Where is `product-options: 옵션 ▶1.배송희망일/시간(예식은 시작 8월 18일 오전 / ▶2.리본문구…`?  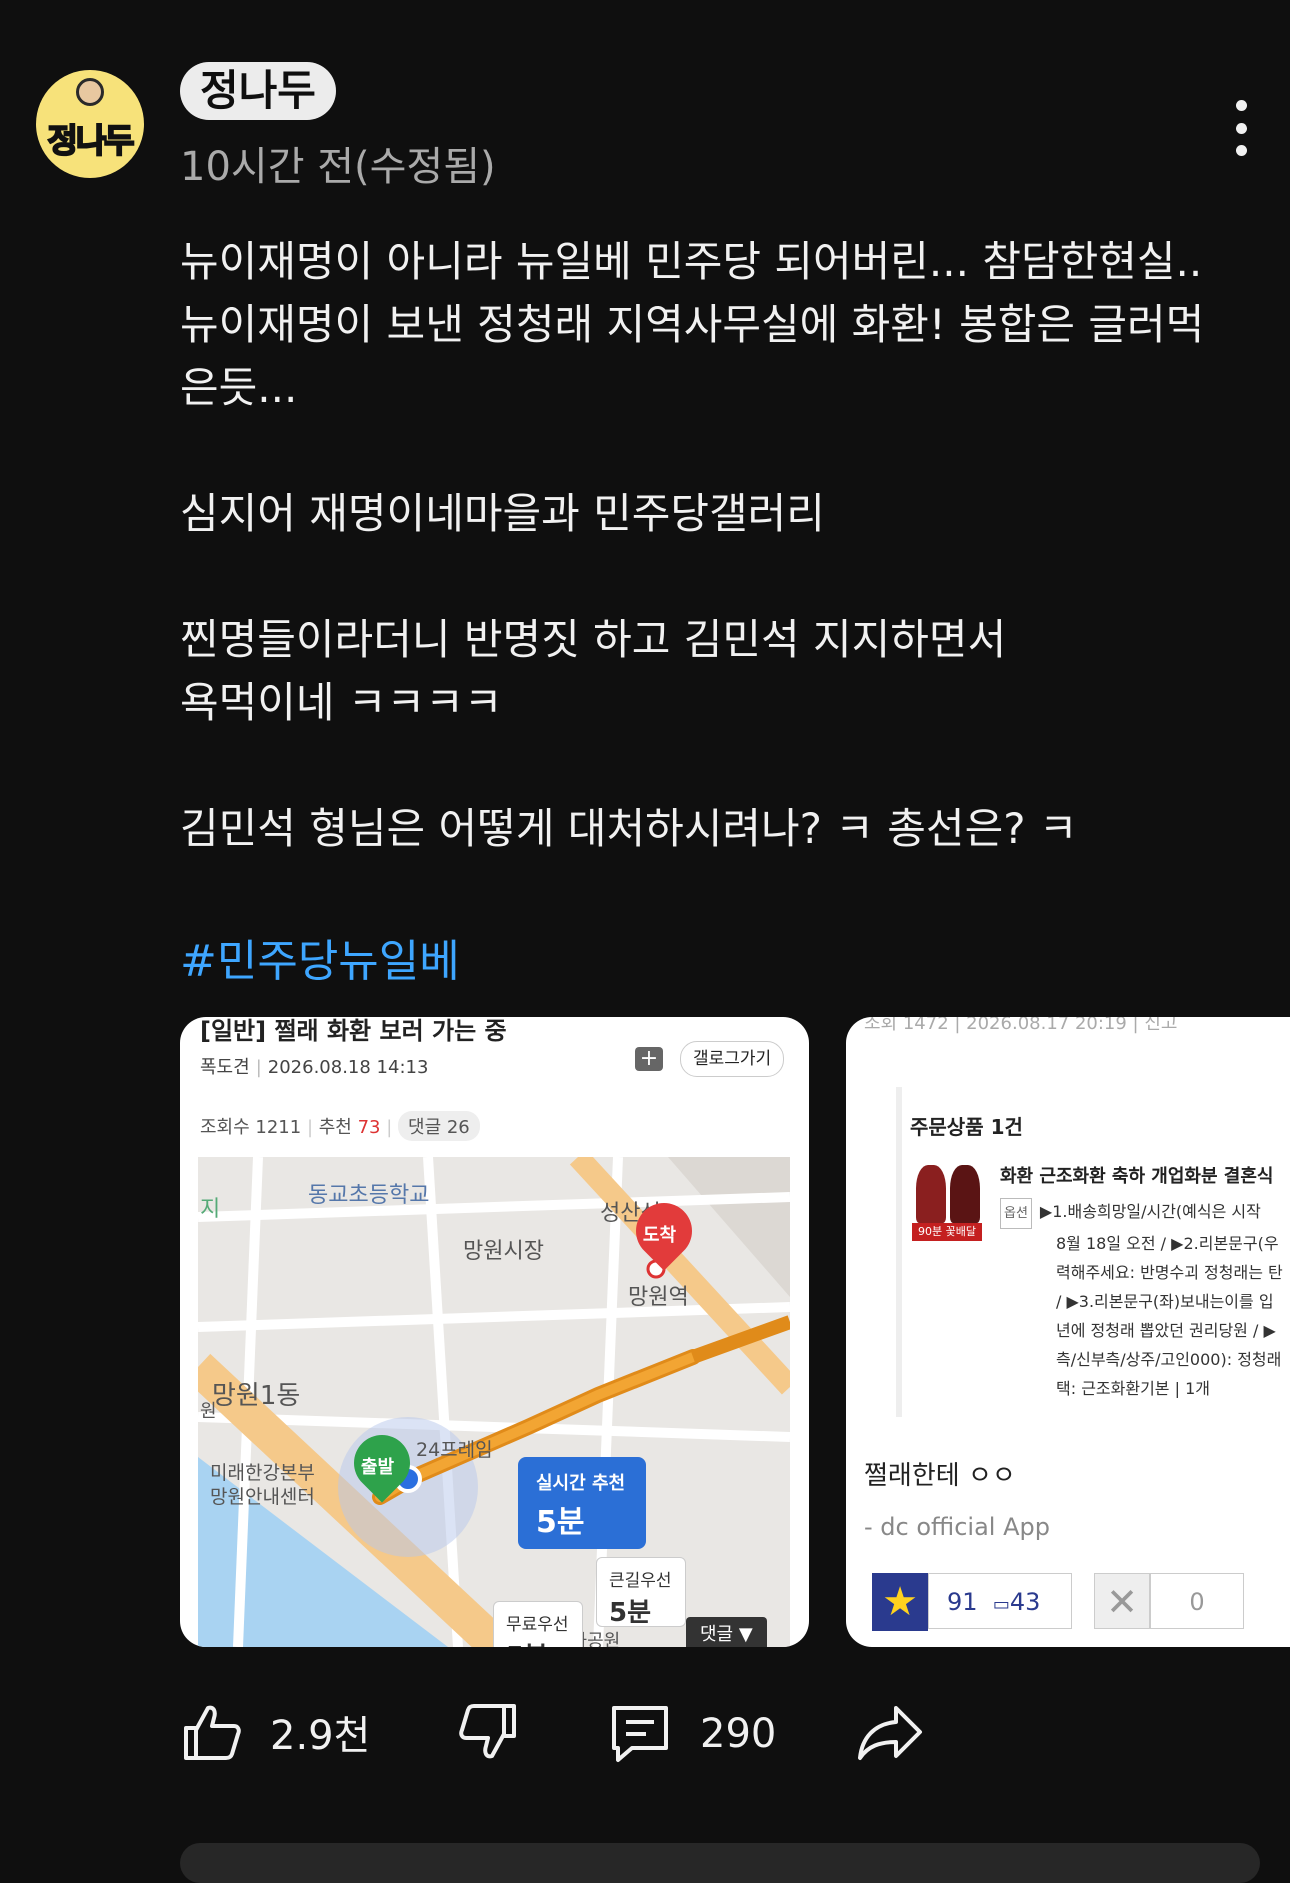 product-options: 옵션 ▶1.배송희망일/시간(예식은 시작 8월 18일 오전 / ▶2.리본문구… is located at coordinates (1141, 1300).